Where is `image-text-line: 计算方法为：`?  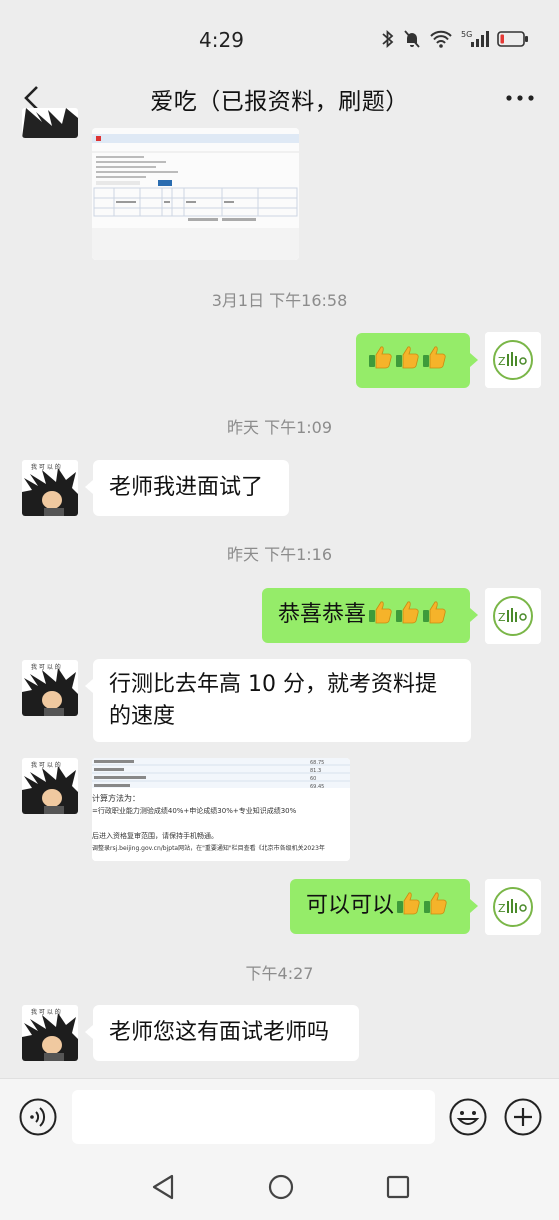 image-text-line: 计算方法为： is located at coordinates (116, 798).